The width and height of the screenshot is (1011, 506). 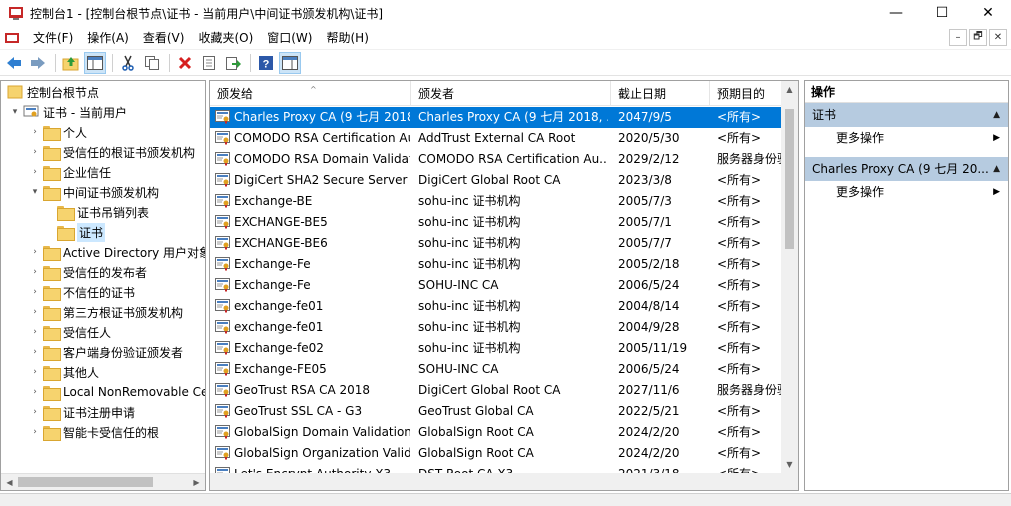 What do you see at coordinates (496, 327) in the screenshot?
I see `table-row: exchange-fe01 sohu-inc 证书机构 2004/9/28 <所有>` at bounding box center [496, 327].